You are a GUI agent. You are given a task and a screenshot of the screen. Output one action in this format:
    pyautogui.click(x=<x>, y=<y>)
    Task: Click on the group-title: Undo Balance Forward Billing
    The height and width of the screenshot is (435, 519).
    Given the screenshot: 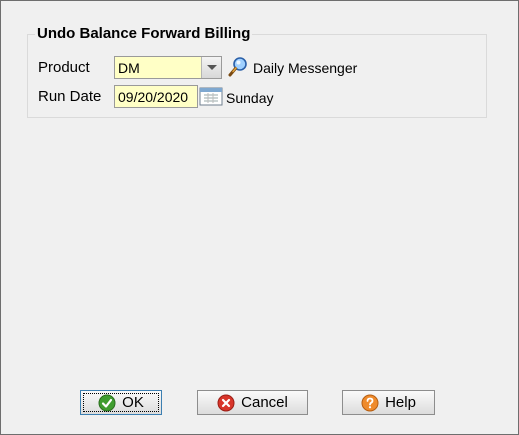 What is the action you would take?
    pyautogui.click(x=144, y=33)
    